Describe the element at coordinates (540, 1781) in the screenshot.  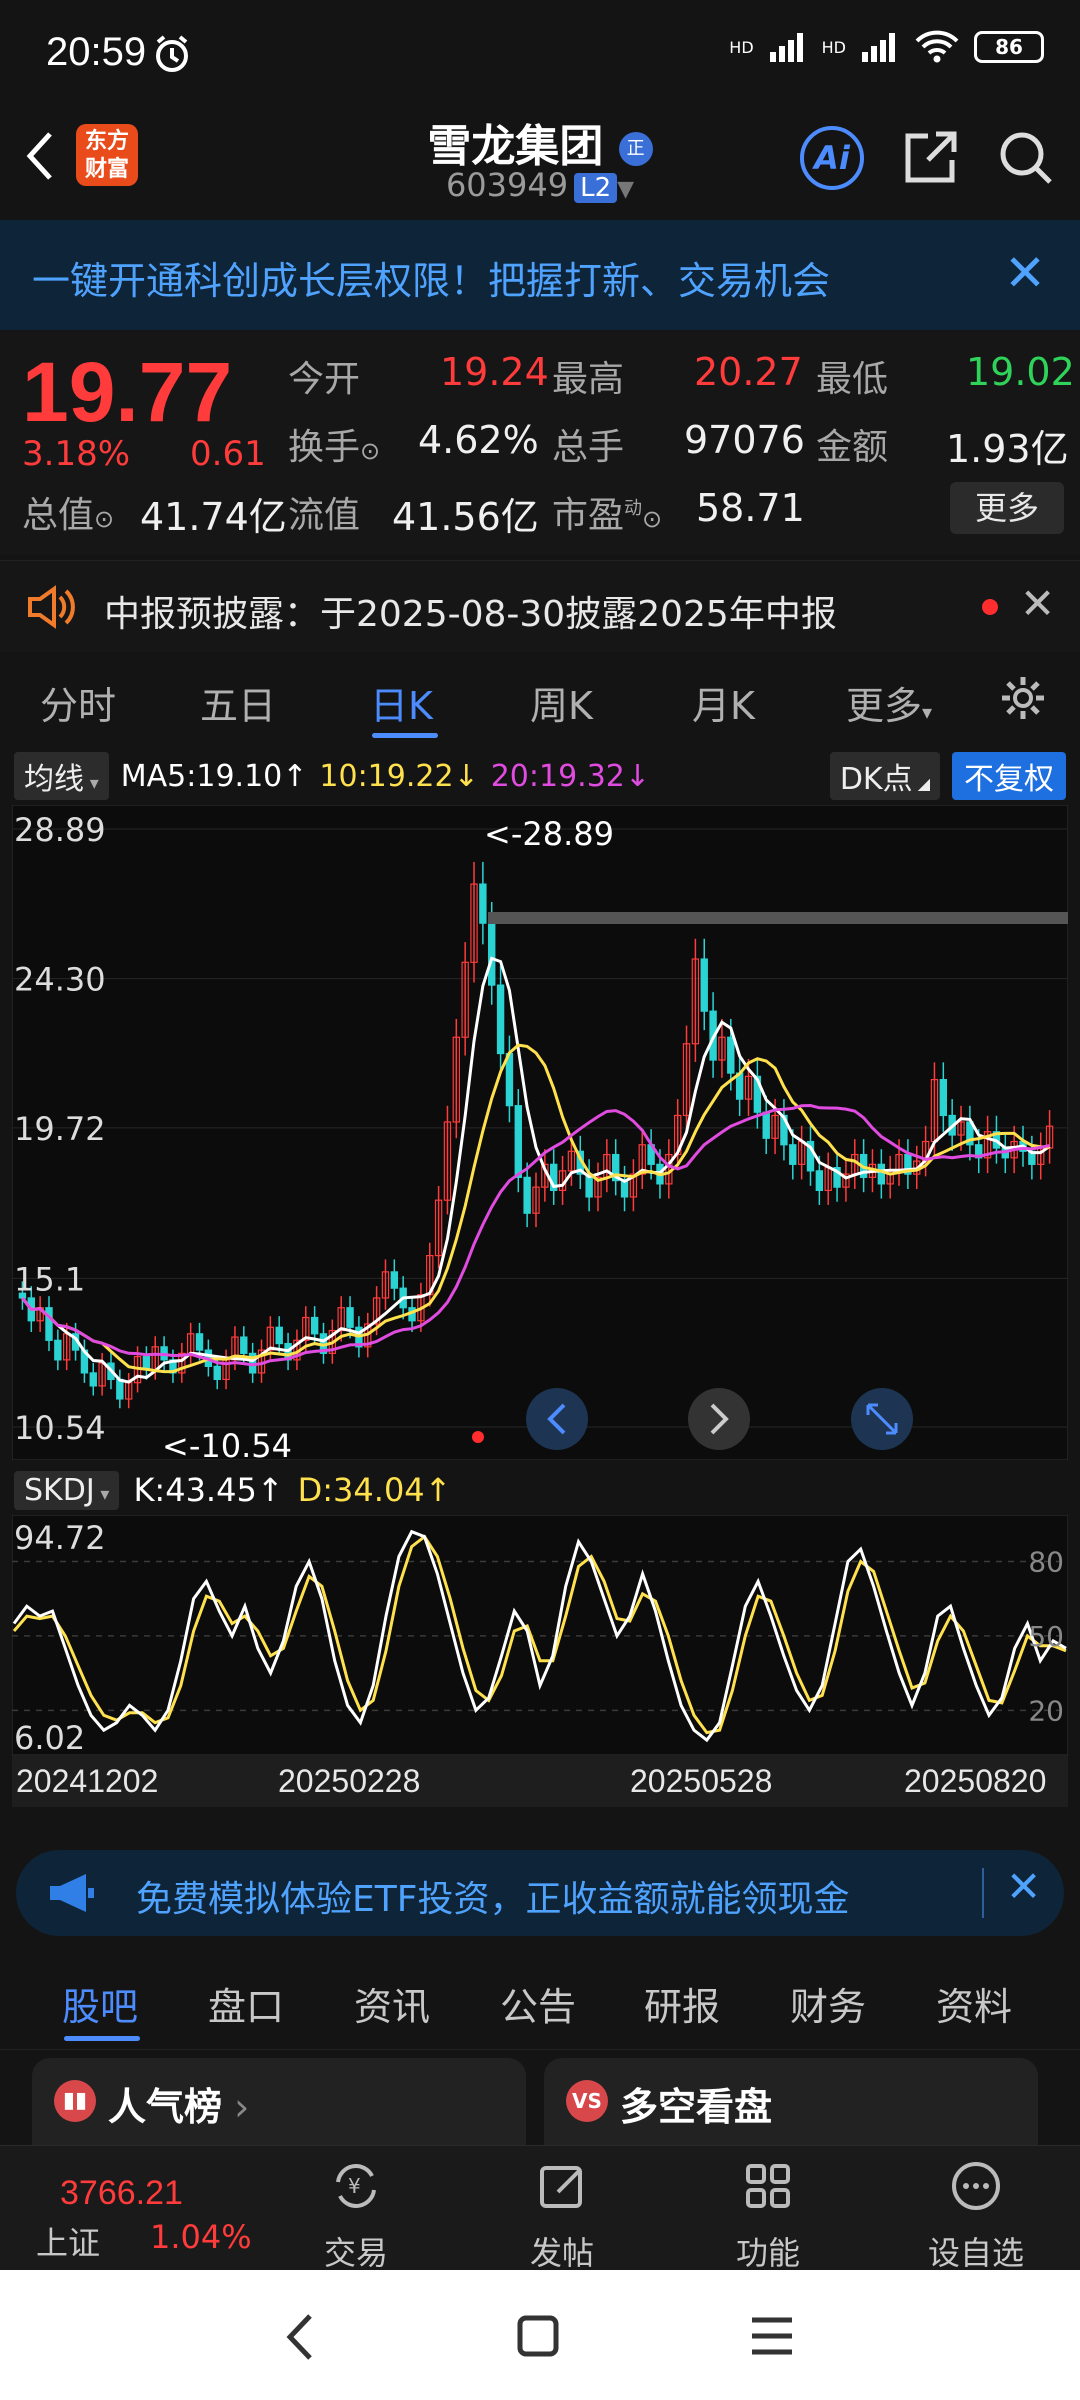
I see `date-axis: 20241202 20250228 20250528 20250820` at that location.